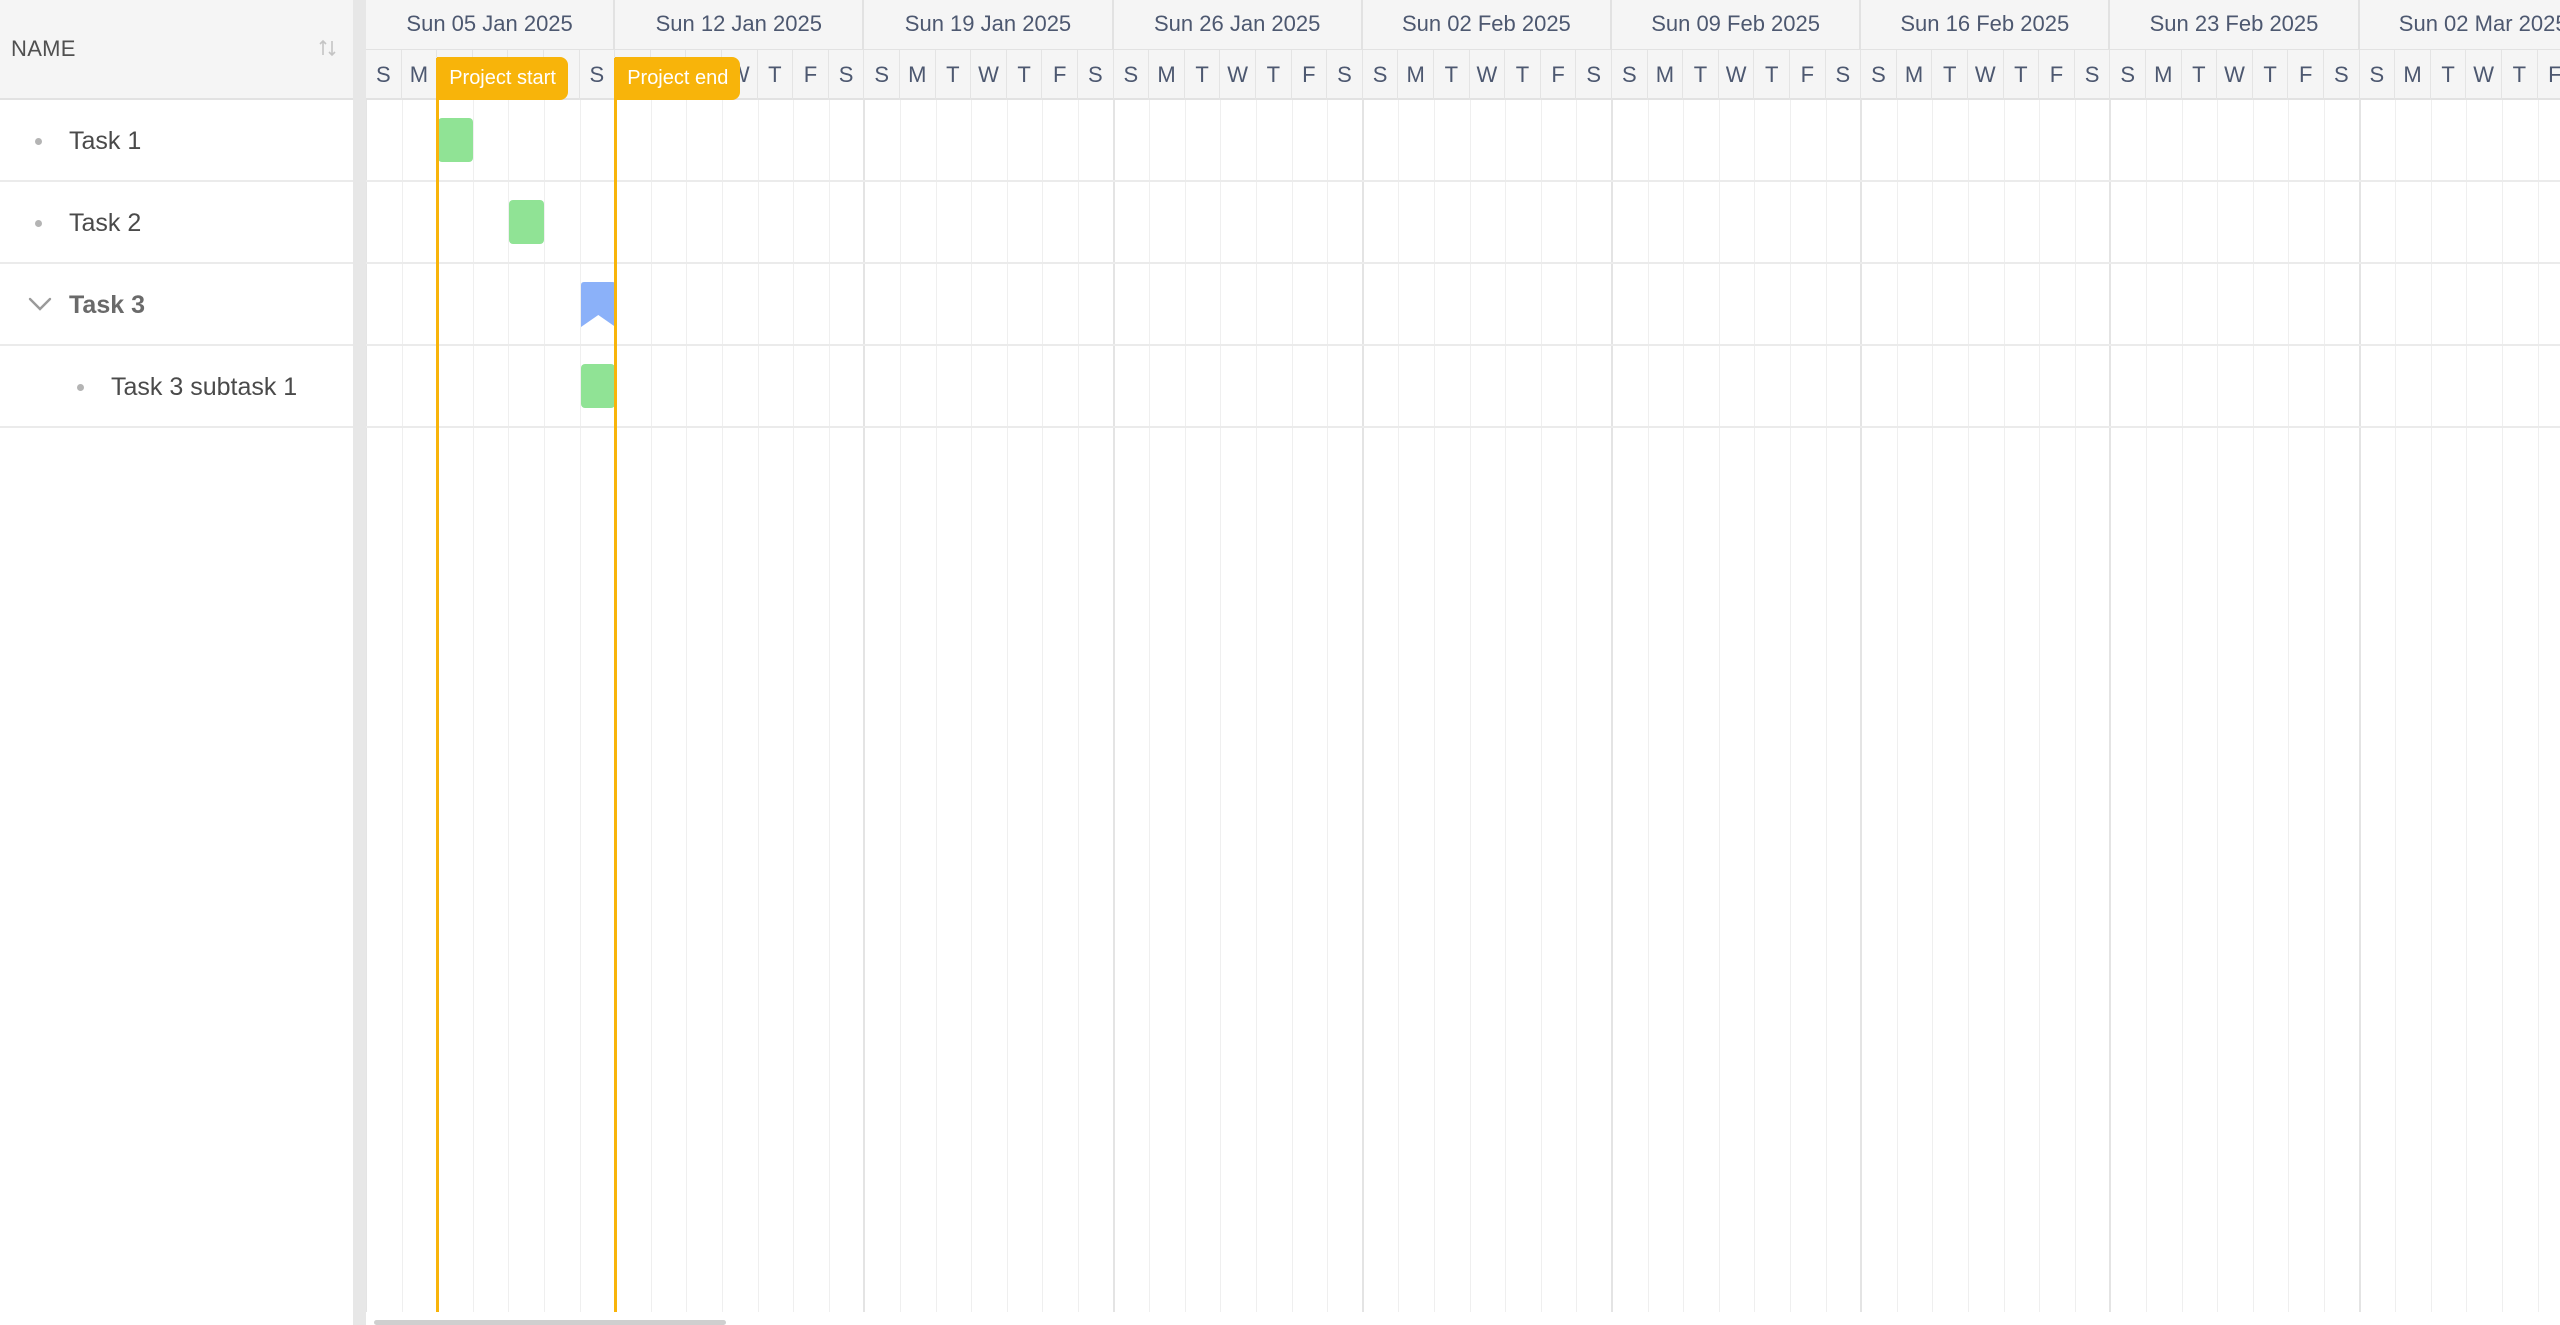 The height and width of the screenshot is (1325, 2560). Describe the element at coordinates (502, 78) in the screenshot. I see `project-marker-label: Project start` at that location.